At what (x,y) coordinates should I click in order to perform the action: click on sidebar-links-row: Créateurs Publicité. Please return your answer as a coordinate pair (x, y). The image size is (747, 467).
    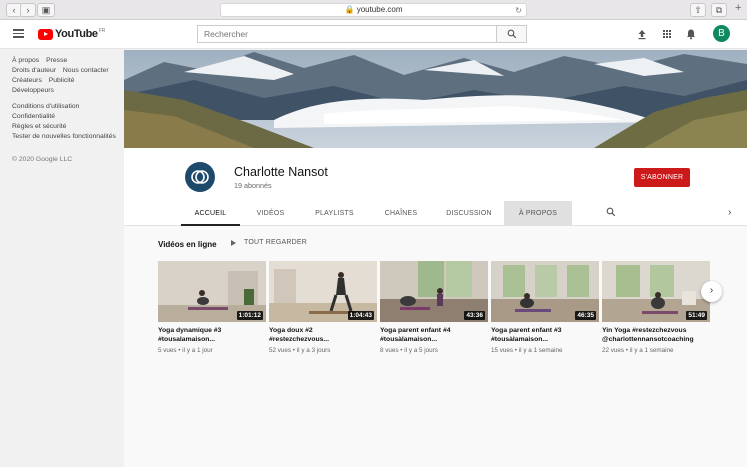
    Looking at the image, I should click on (62, 81).